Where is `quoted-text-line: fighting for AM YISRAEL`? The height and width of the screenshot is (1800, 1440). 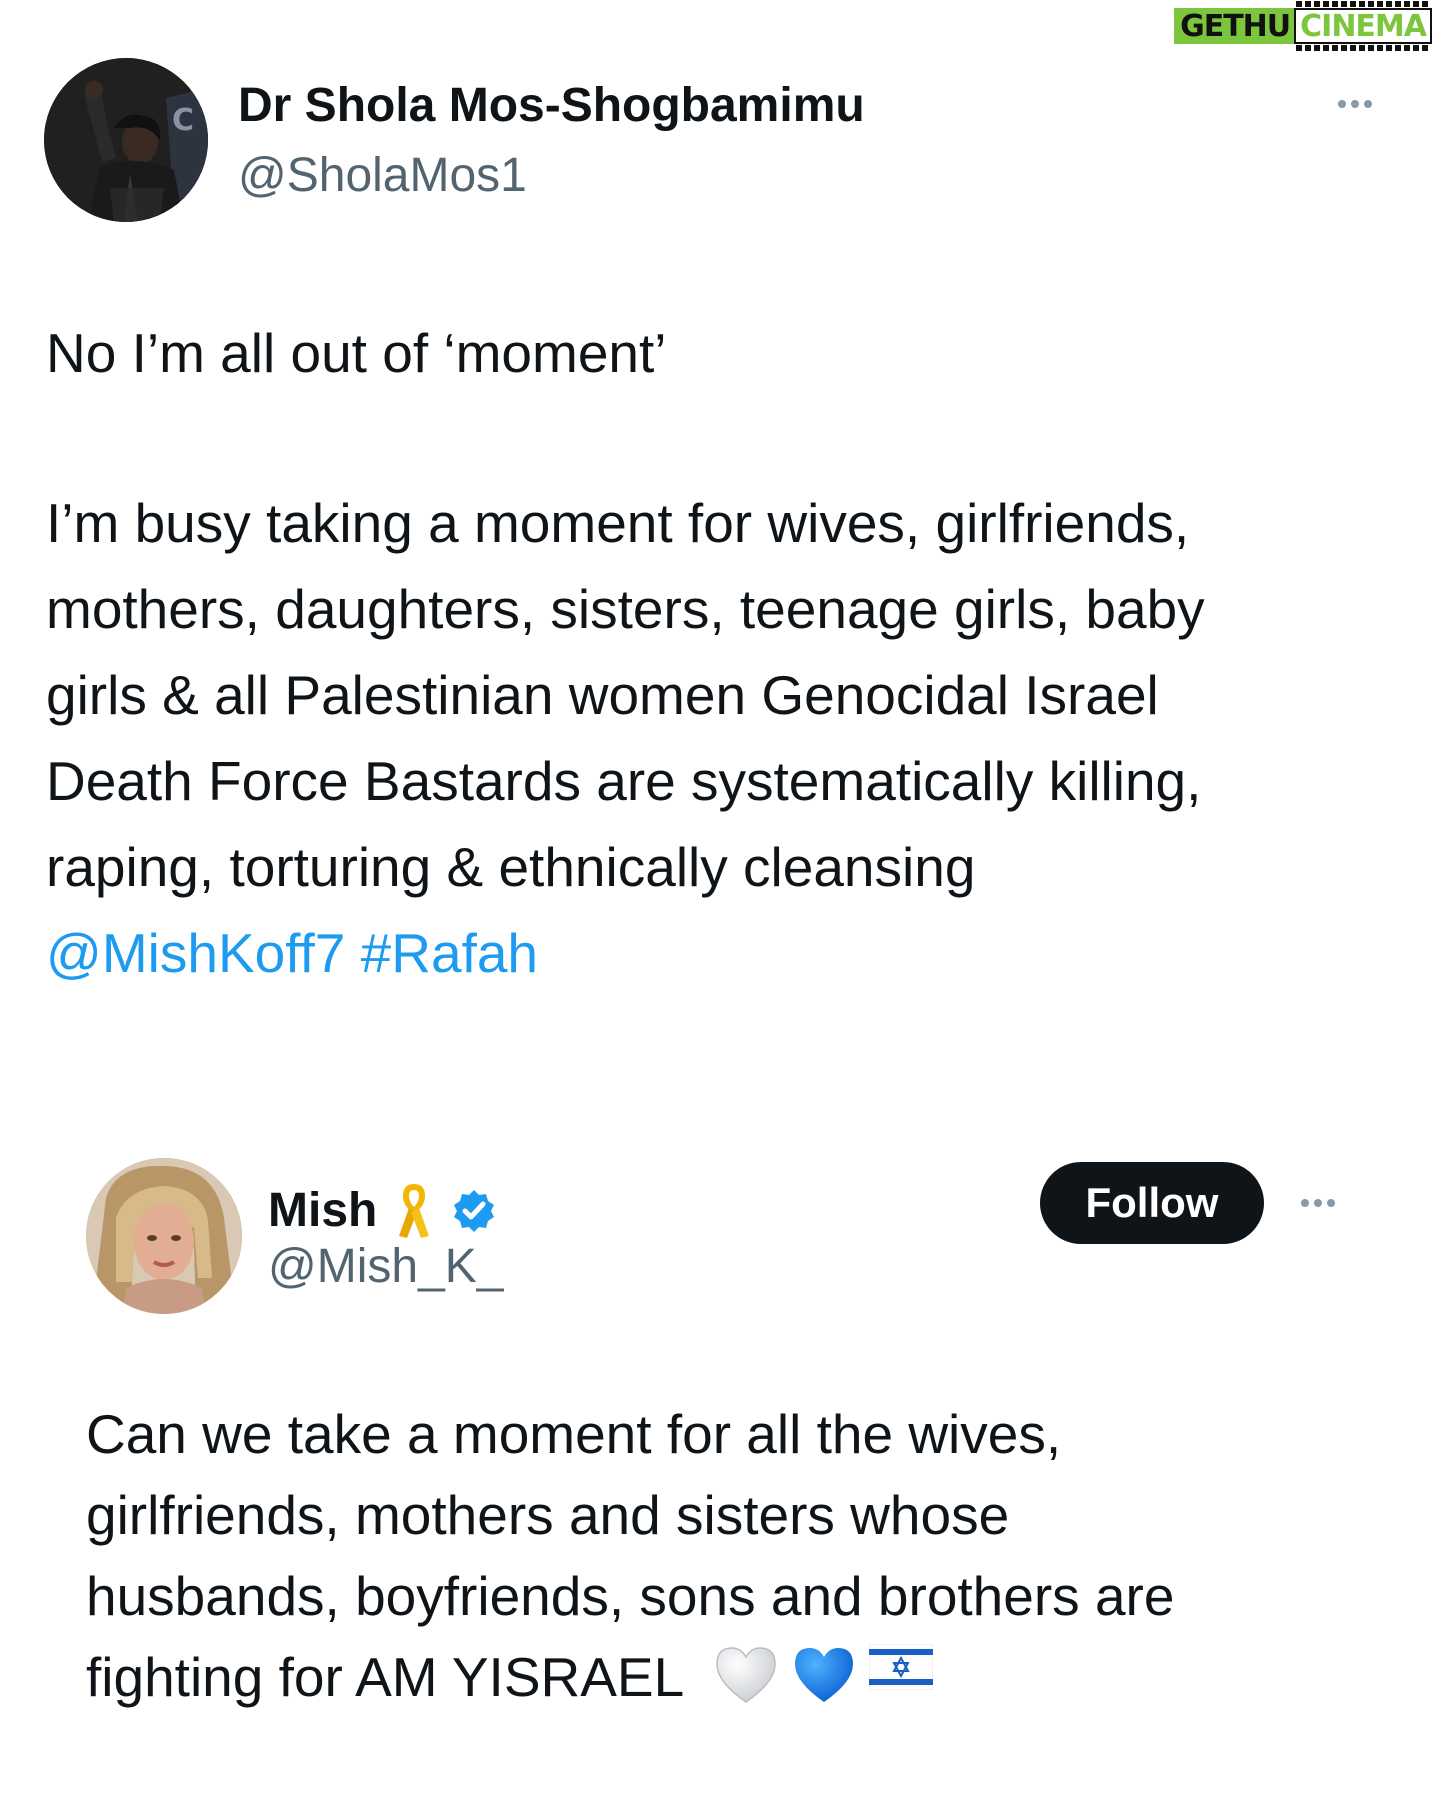
quoted-text-line: fighting for AM YISRAEL is located at coordinates (384, 1677).